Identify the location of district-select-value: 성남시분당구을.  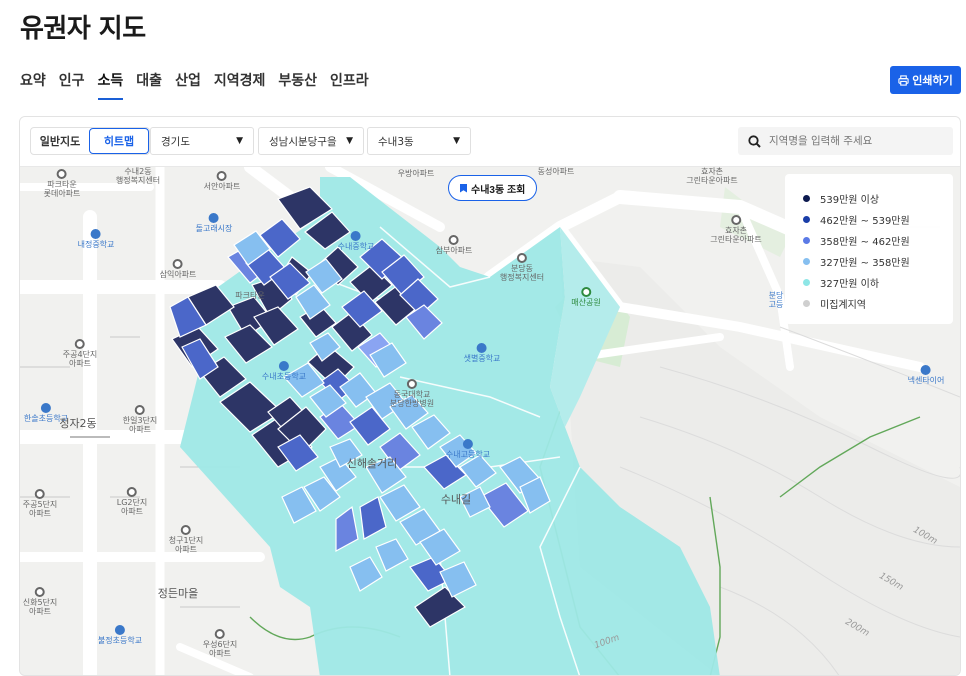
(303, 141).